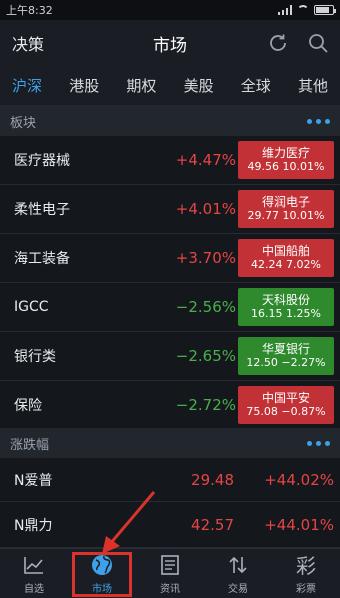 The image size is (340, 598). What do you see at coordinates (205, 405) in the screenshot?
I see `sector-change: −2.72%` at bounding box center [205, 405].